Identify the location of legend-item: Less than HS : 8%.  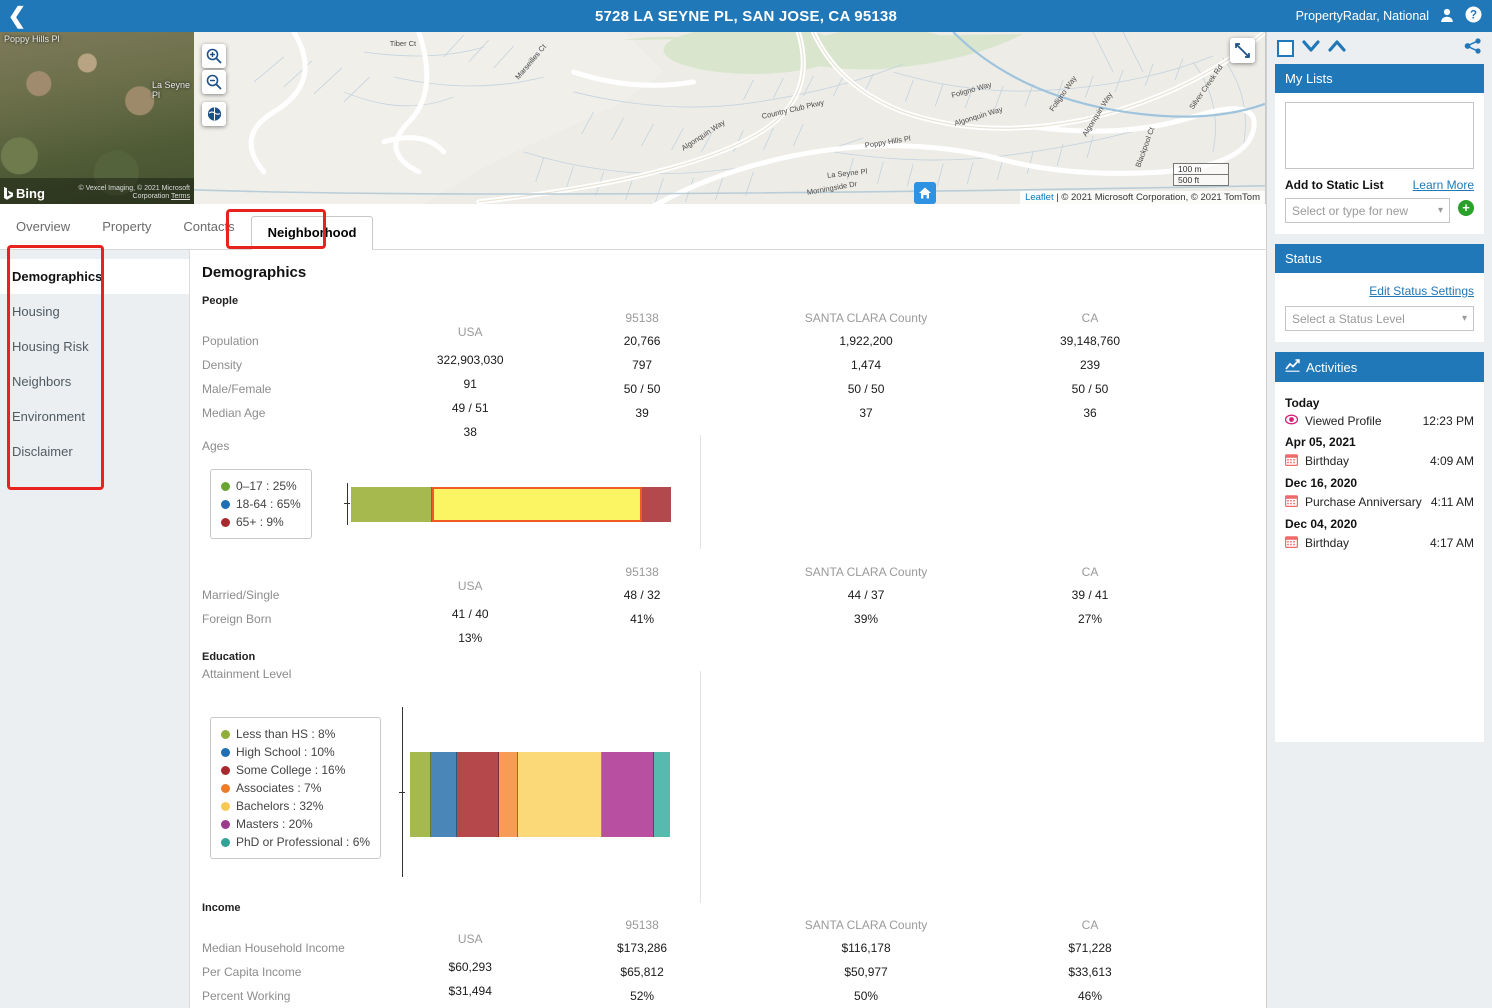
(295, 734).